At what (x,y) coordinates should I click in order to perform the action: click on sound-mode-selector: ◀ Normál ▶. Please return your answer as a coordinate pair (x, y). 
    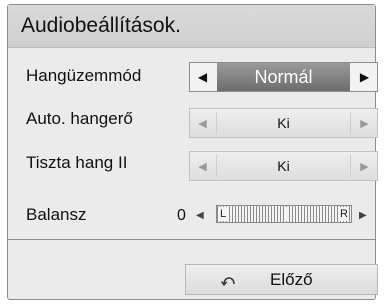
    Looking at the image, I should click on (283, 77).